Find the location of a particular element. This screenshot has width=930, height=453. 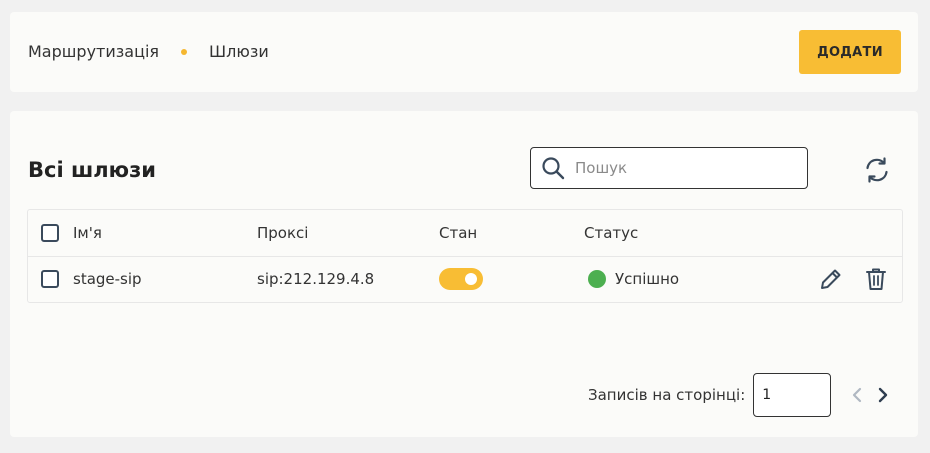

chevron-left-icon is located at coordinates (857, 395).